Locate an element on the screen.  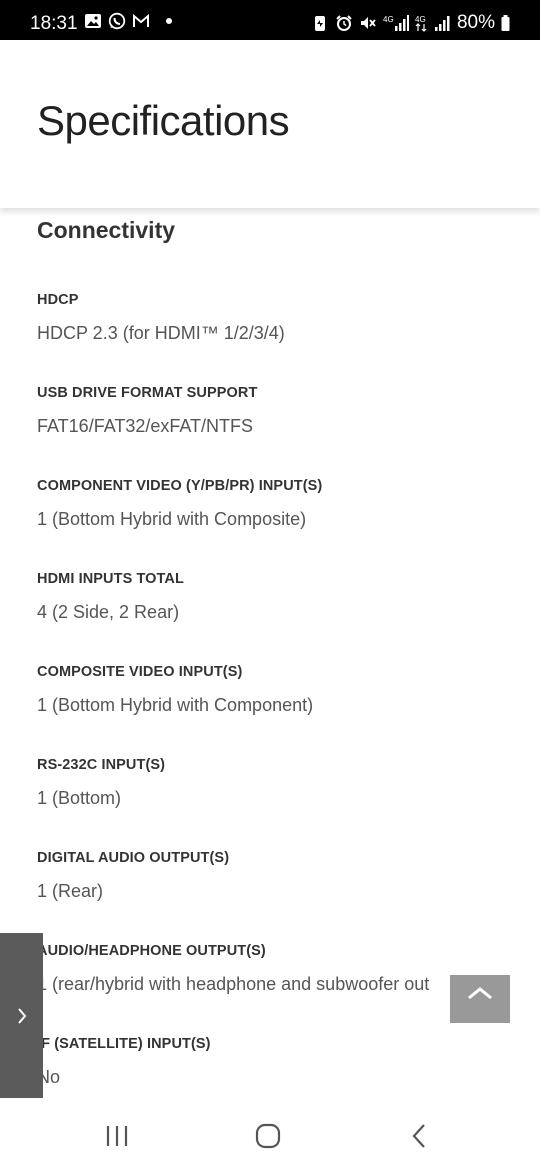
spec-label: RS-232C INPUT(S) is located at coordinates (101, 765).